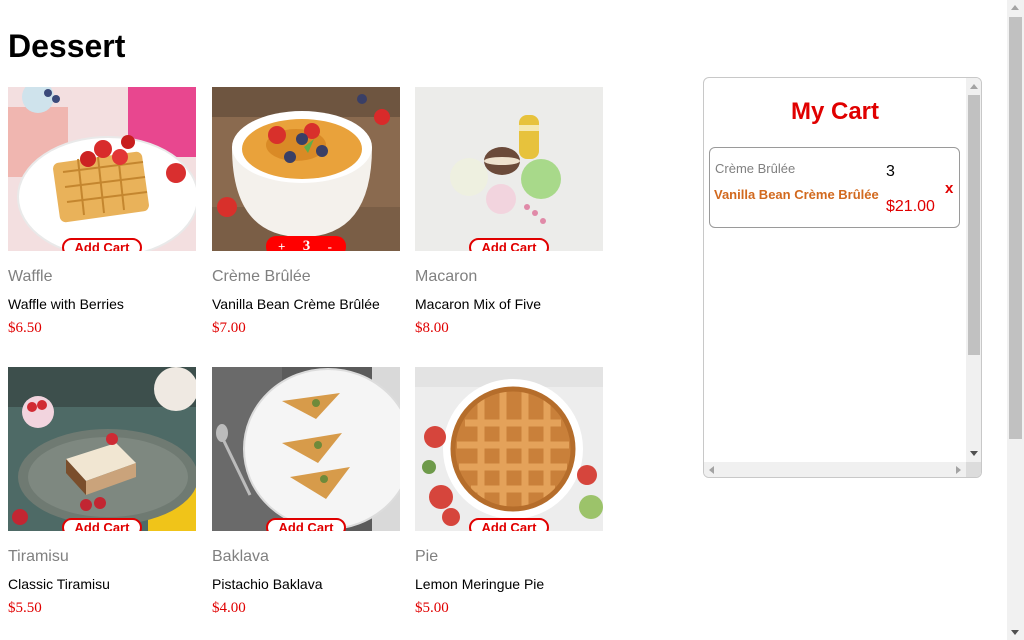  Describe the element at coordinates (296, 304) in the screenshot. I see `product-name: Vanilla Bean Crème Brûlée` at that location.